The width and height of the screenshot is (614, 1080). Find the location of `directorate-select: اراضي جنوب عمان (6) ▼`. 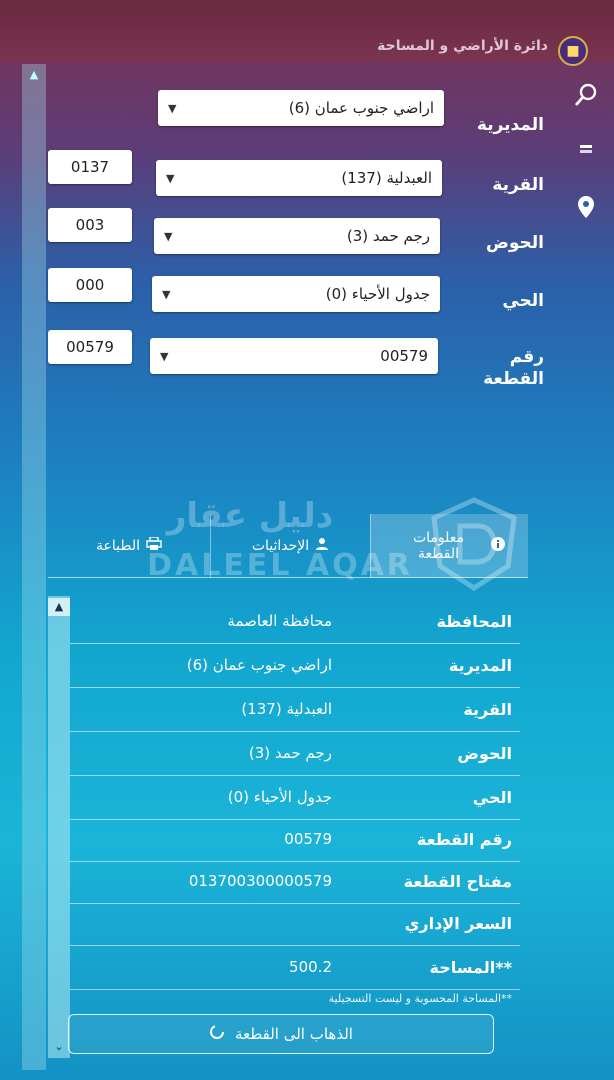

directorate-select: اراضي جنوب عمان (6) ▼ is located at coordinates (301, 108).